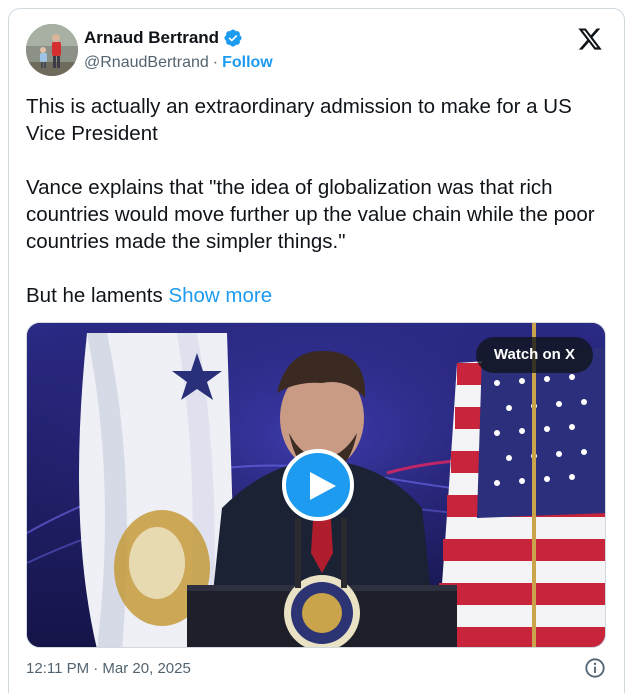 The image size is (626, 693). Describe the element at coordinates (595, 668) in the screenshot. I see `info-icon` at that location.